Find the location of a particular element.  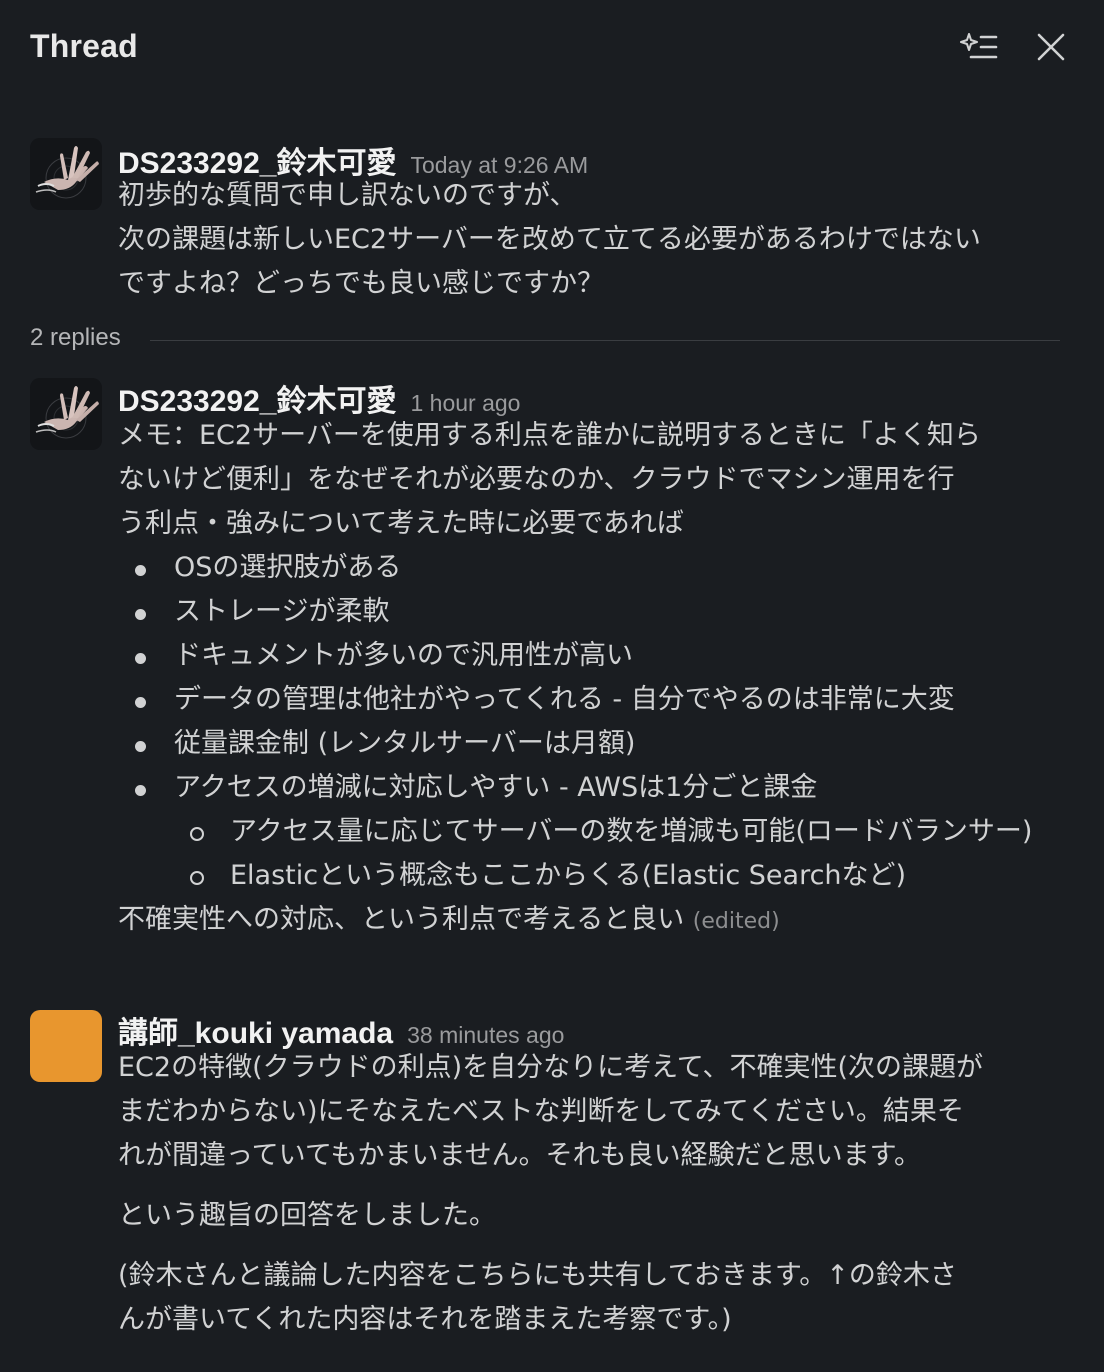

ai-summary-button is located at coordinates (979, 49).